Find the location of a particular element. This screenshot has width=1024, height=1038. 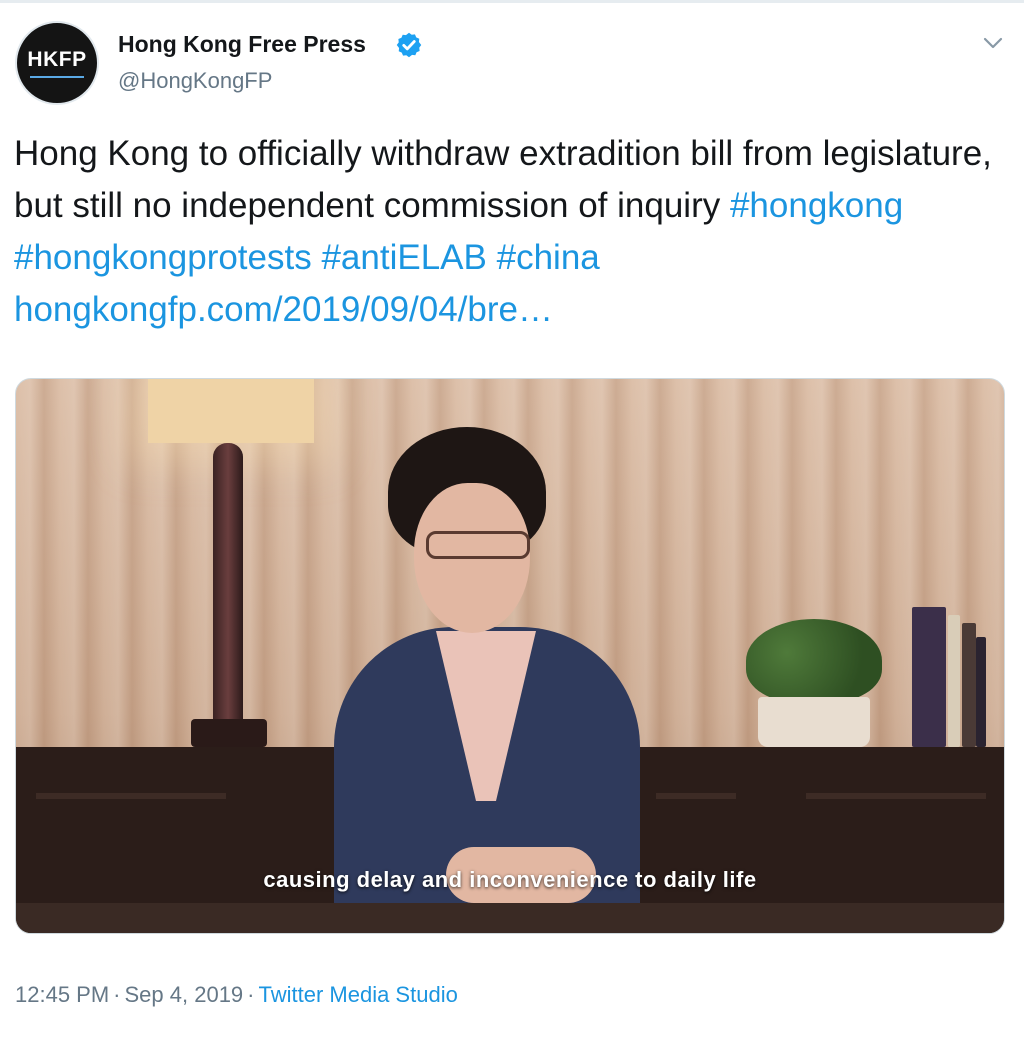

hashtag-link: #antiELAB is located at coordinates (403, 257).